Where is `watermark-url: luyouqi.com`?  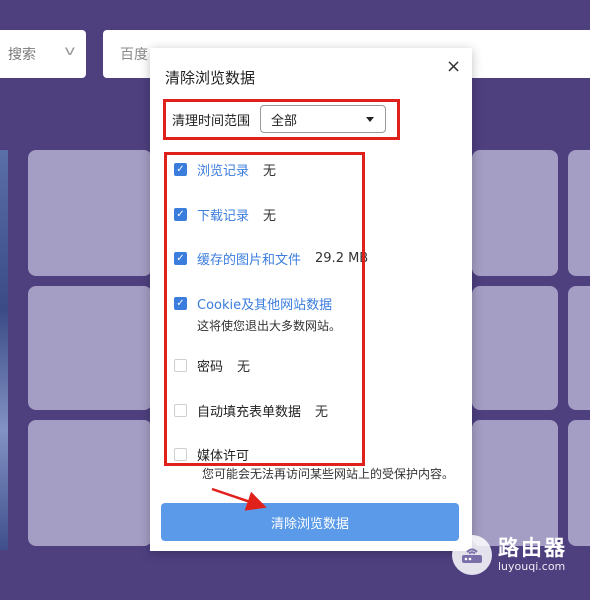
watermark-url: luyouqi.com is located at coordinates (532, 567).